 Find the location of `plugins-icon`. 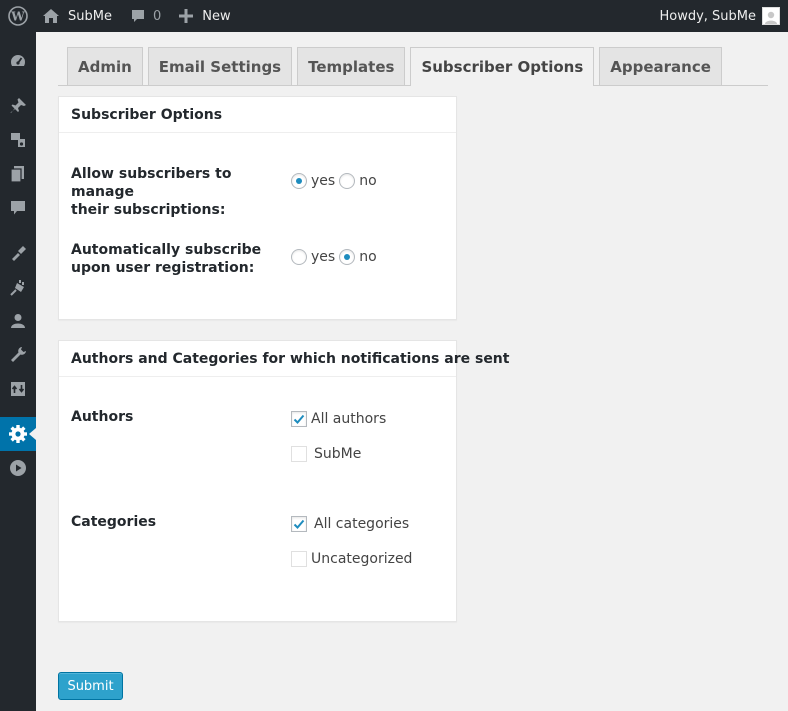

plugins-icon is located at coordinates (18, 287).